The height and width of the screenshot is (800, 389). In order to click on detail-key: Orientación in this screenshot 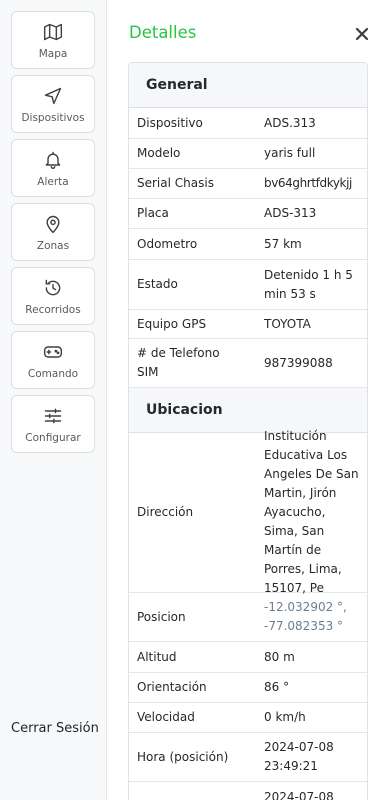, I will do `click(172, 687)`.